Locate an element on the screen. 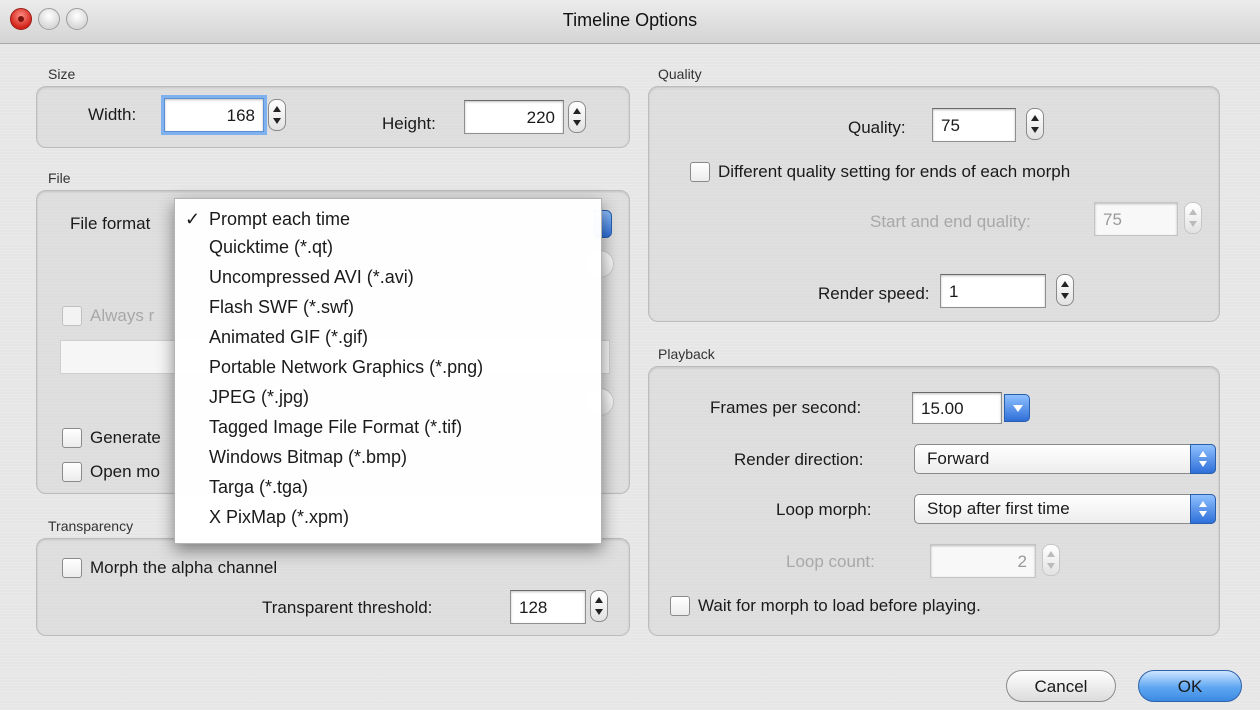 The image size is (1260, 710). threshold-stepper is located at coordinates (599, 606).